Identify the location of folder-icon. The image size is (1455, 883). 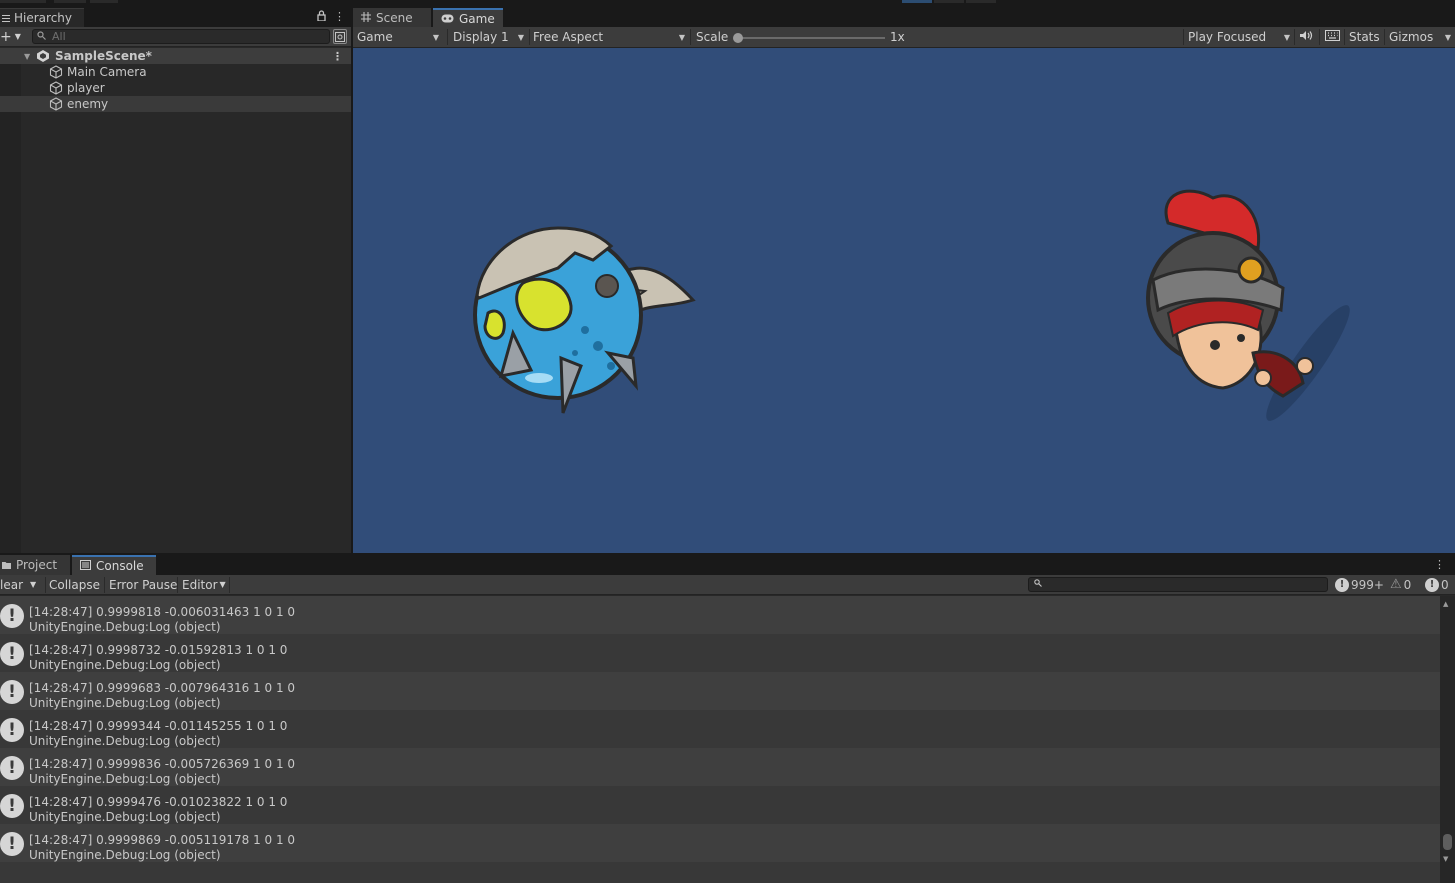
(6, 565).